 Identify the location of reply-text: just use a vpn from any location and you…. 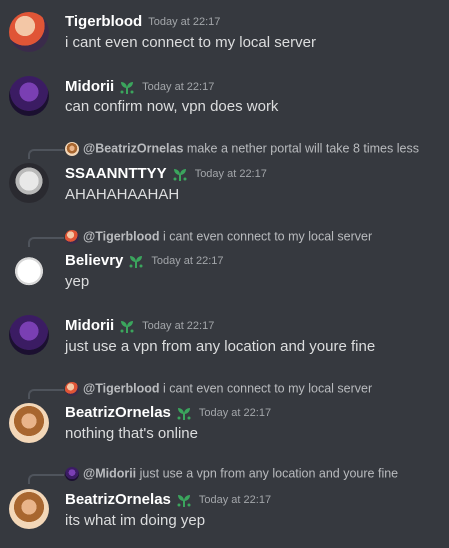
(269, 473).